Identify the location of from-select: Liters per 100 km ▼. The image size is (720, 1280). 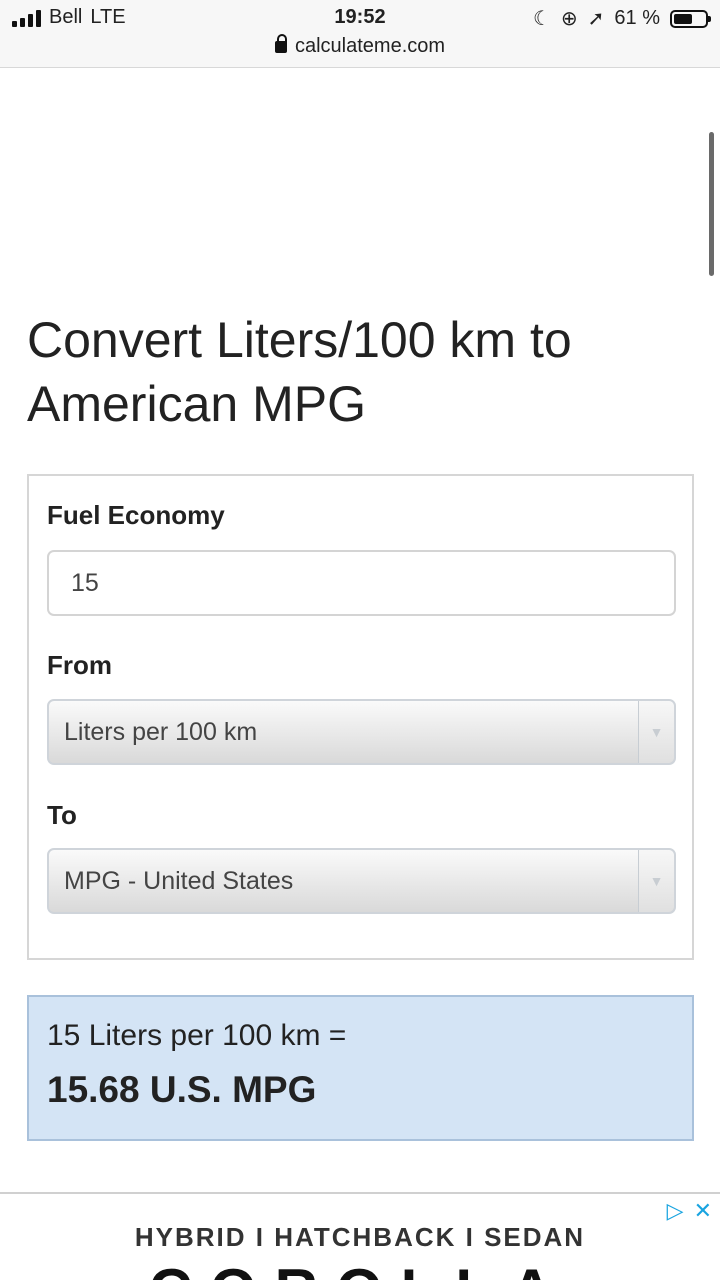
(361, 732).